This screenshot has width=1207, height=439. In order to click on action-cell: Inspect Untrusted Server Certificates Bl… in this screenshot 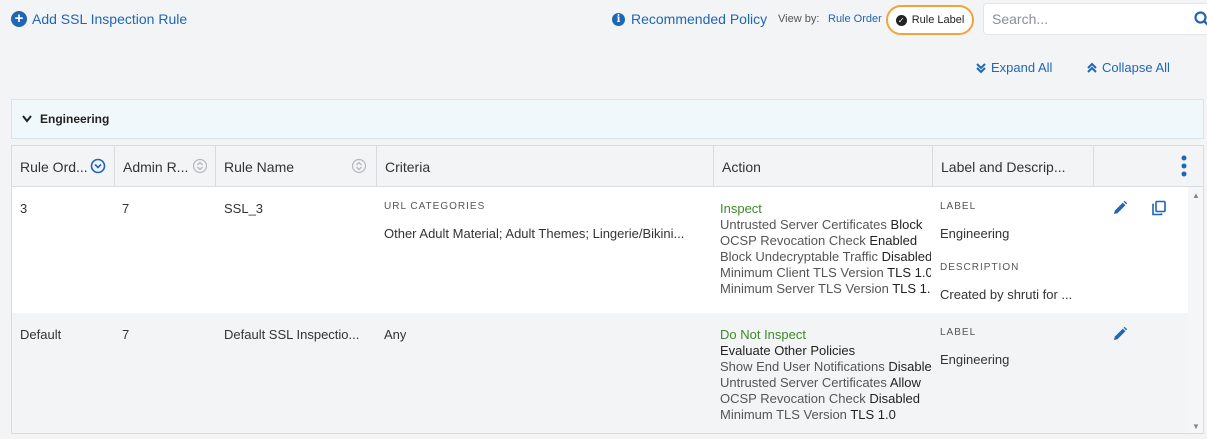, I will do `click(825, 249)`.